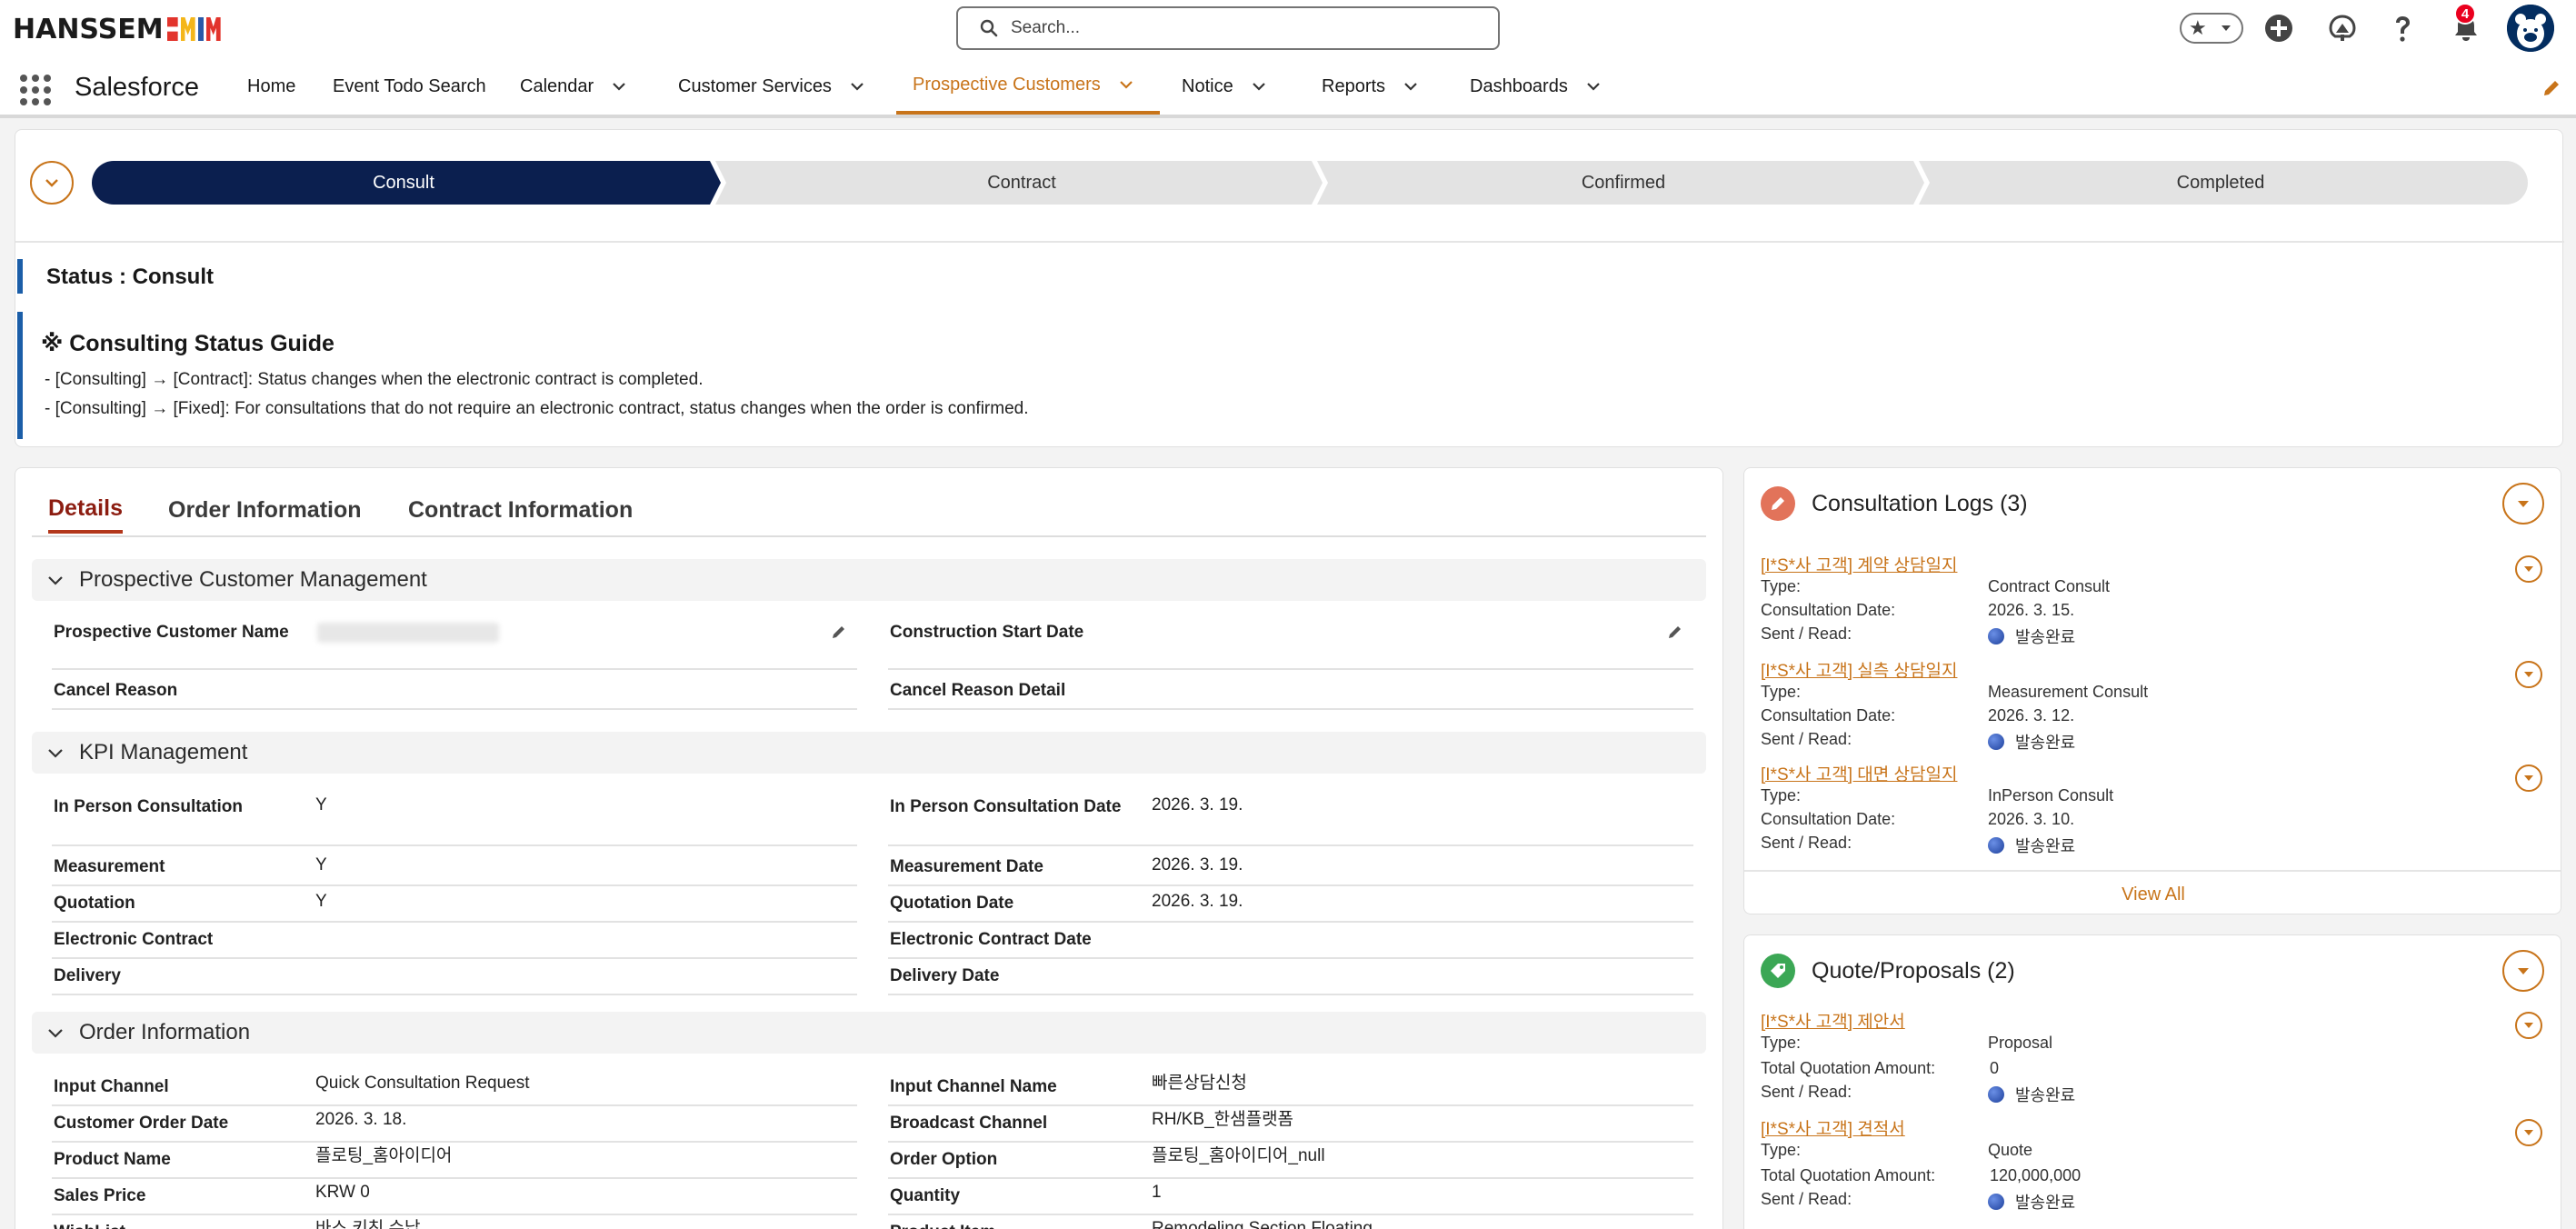 This screenshot has width=2576, height=1229. Describe the element at coordinates (1859, 564) in the screenshot. I see `consultation-log-link: [I*S*사 고객] 계약 상담일지` at that location.